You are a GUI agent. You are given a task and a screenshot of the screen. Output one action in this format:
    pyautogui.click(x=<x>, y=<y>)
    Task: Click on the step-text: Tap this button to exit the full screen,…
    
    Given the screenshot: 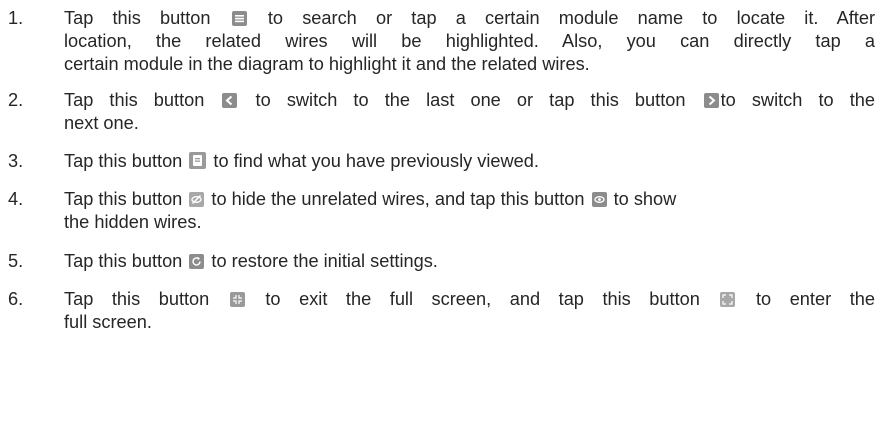 What is the action you would take?
    pyautogui.click(x=469, y=311)
    